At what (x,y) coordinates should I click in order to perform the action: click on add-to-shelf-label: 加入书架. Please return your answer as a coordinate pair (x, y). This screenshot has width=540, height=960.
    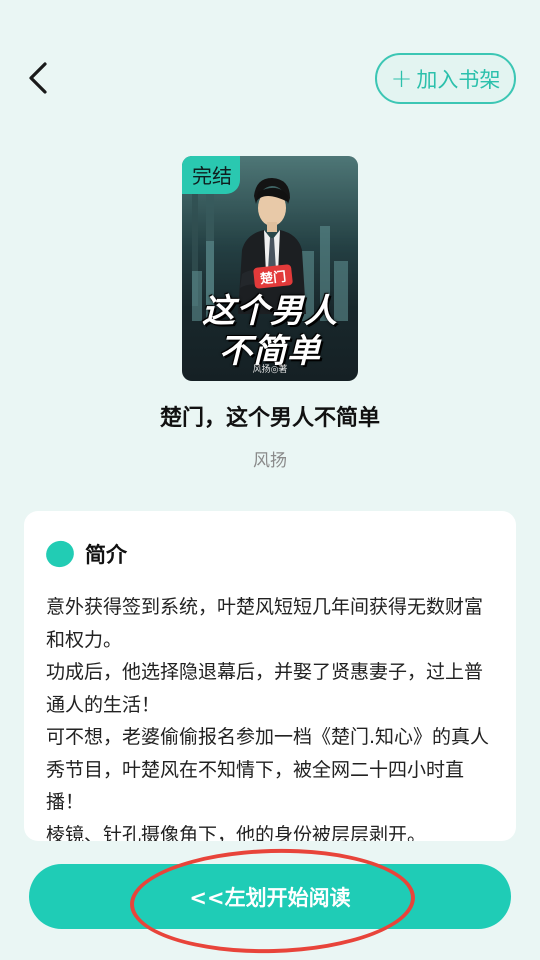
    Looking at the image, I should click on (458, 79).